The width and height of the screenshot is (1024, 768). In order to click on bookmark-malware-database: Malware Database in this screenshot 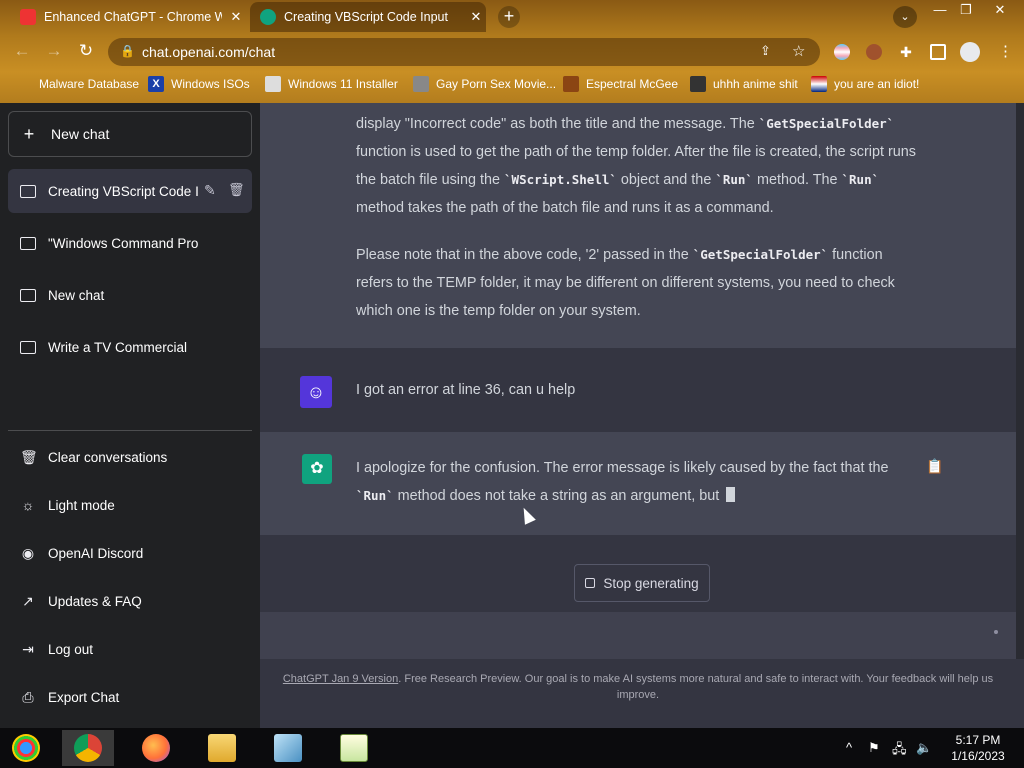, I will do `click(77, 84)`.